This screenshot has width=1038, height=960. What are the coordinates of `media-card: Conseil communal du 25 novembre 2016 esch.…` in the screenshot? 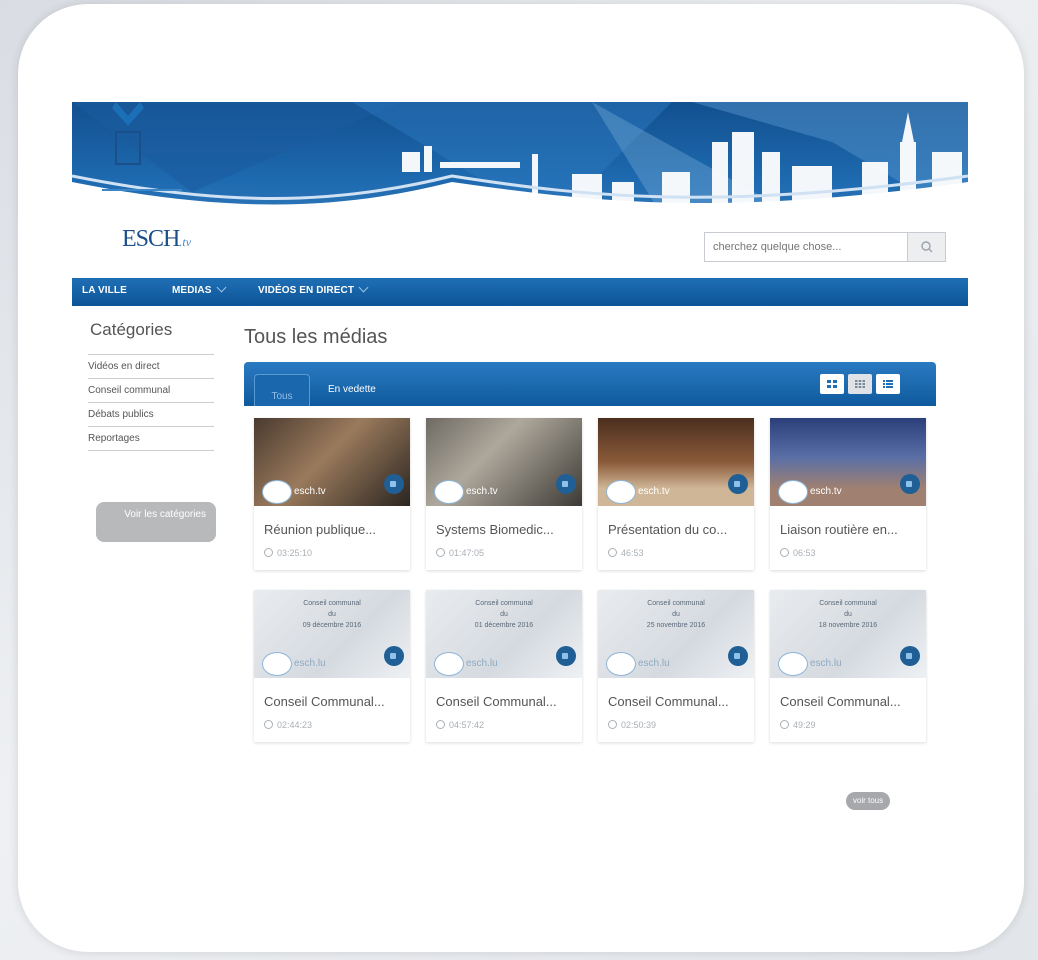 It's located at (676, 666).